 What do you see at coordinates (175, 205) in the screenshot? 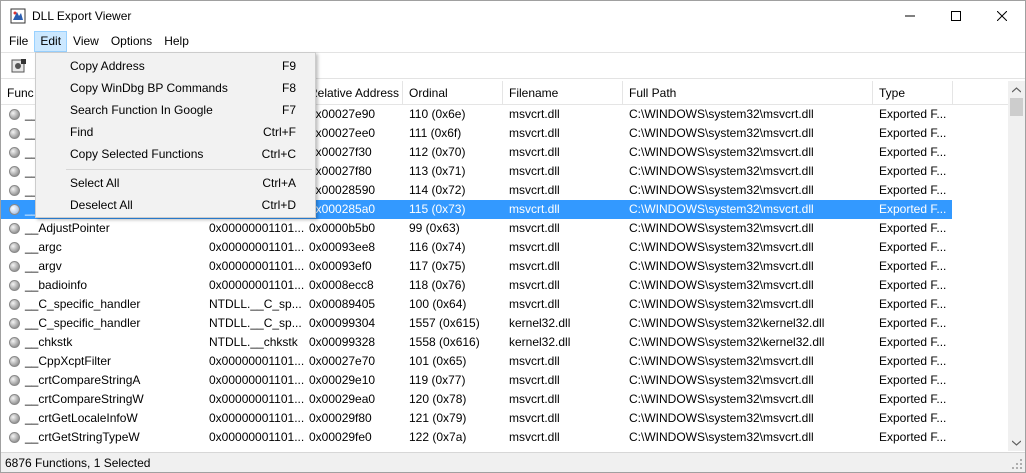
I see `menu-item-deselect-all: Deselect All Ctrl+D` at bounding box center [175, 205].